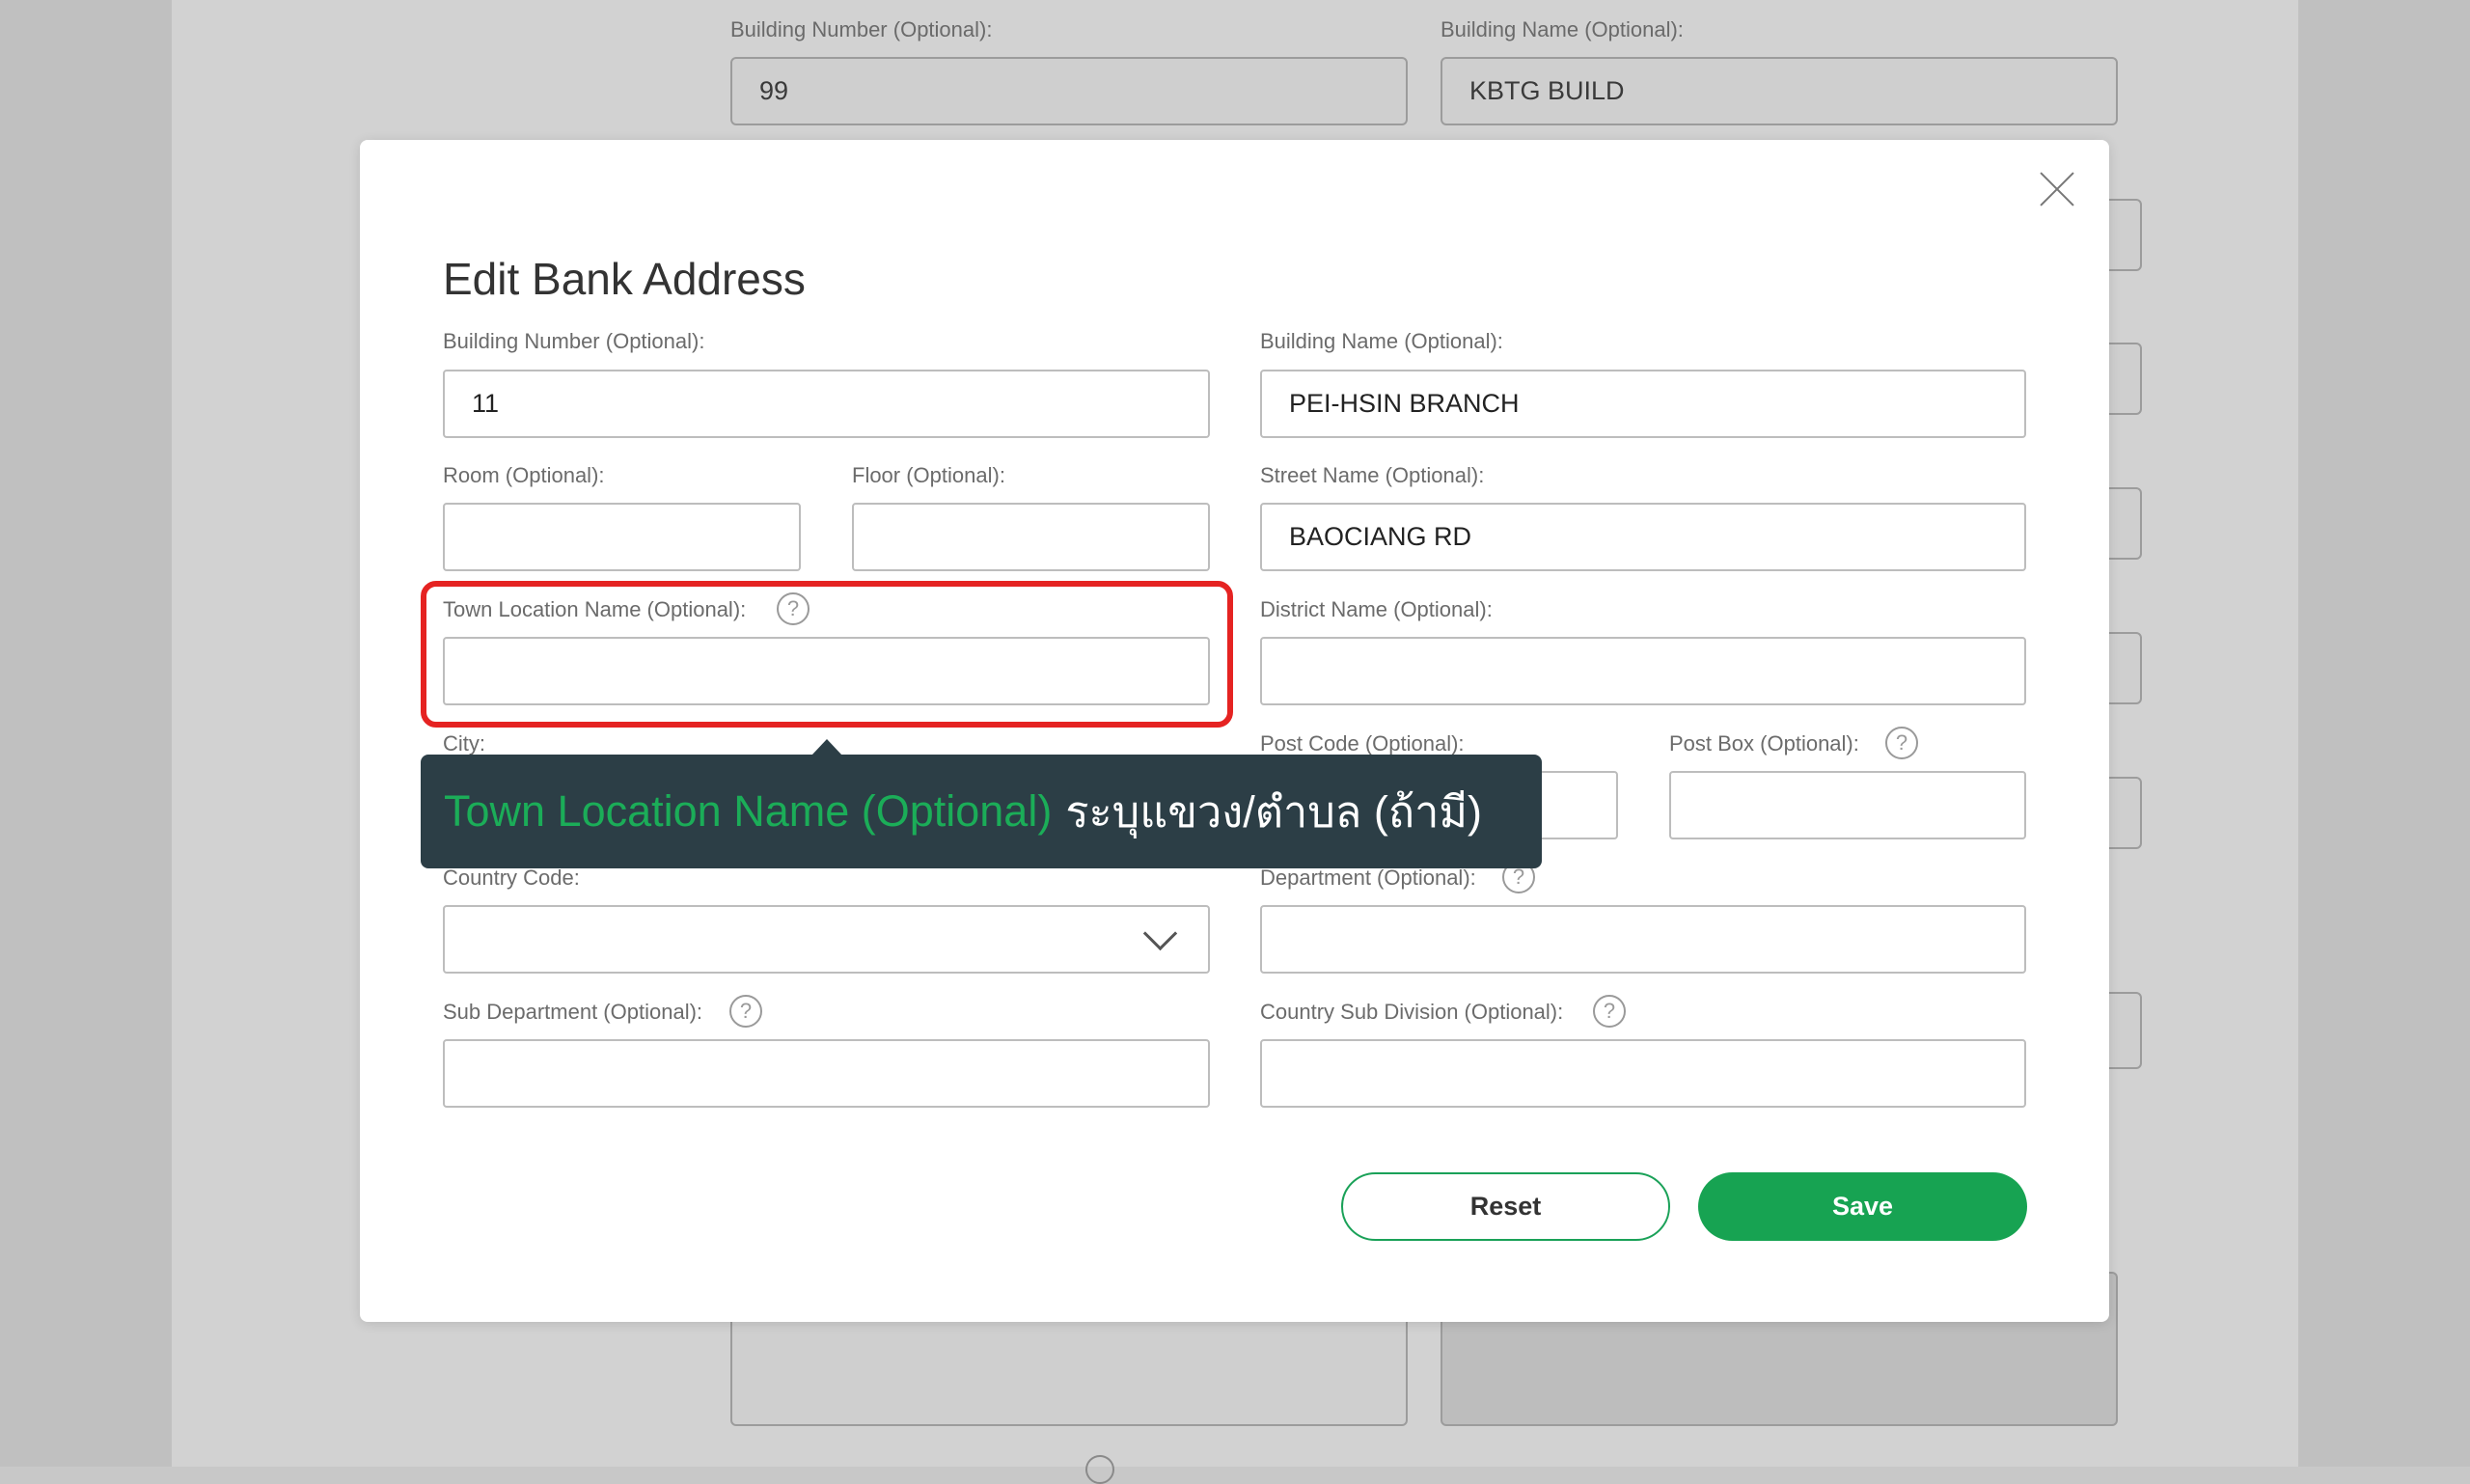  Describe the element at coordinates (1069, 91) in the screenshot. I see `bg-building-number-input: 99` at that location.